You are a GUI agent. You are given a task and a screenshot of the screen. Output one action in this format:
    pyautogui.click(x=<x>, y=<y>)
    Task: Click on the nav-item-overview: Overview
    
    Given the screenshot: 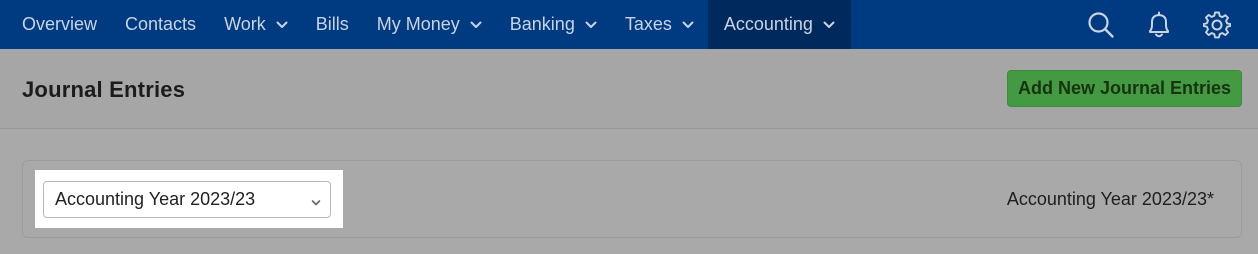 What is the action you would take?
    pyautogui.click(x=59, y=24)
    